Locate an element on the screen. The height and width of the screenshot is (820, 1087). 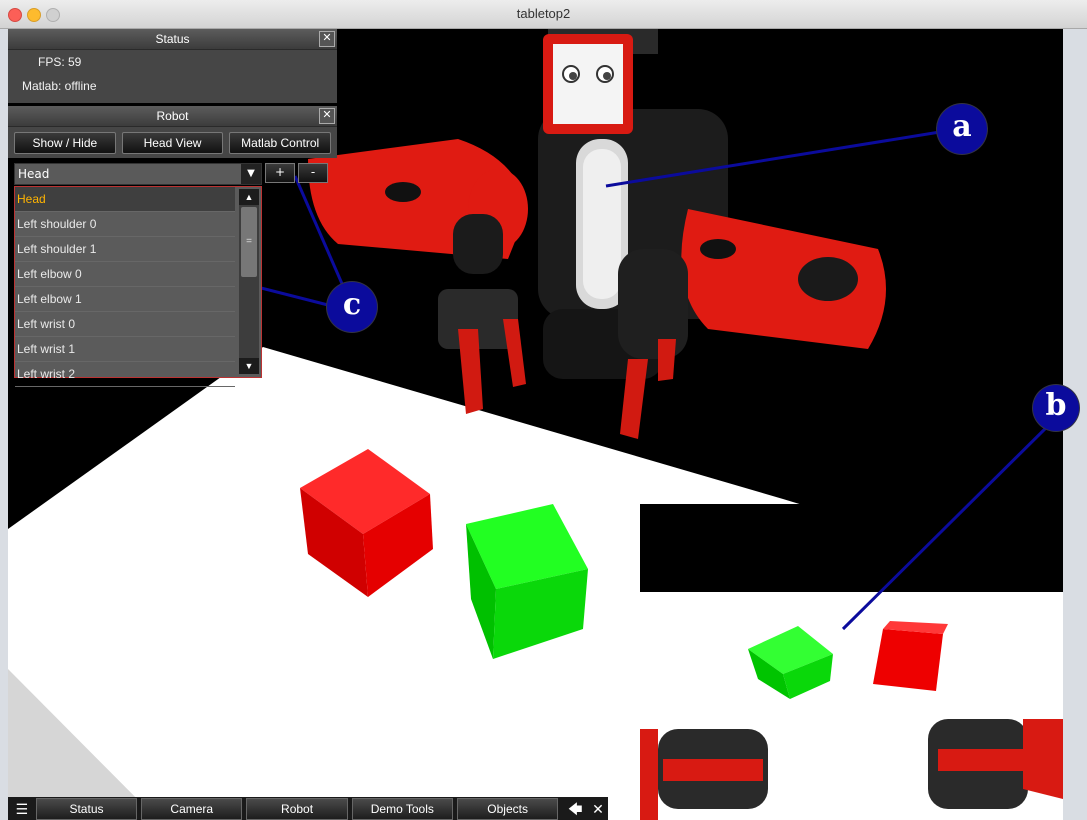
robot-panel-title: Robot is located at coordinates (172, 116).